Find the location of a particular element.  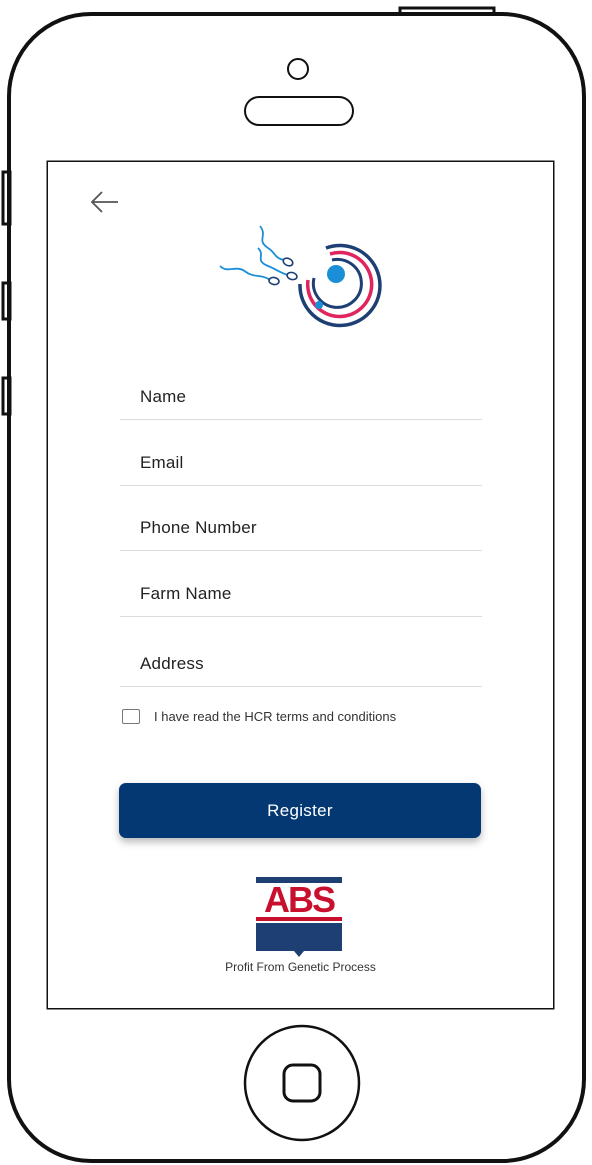

speaker-grill is located at coordinates (299, 111).